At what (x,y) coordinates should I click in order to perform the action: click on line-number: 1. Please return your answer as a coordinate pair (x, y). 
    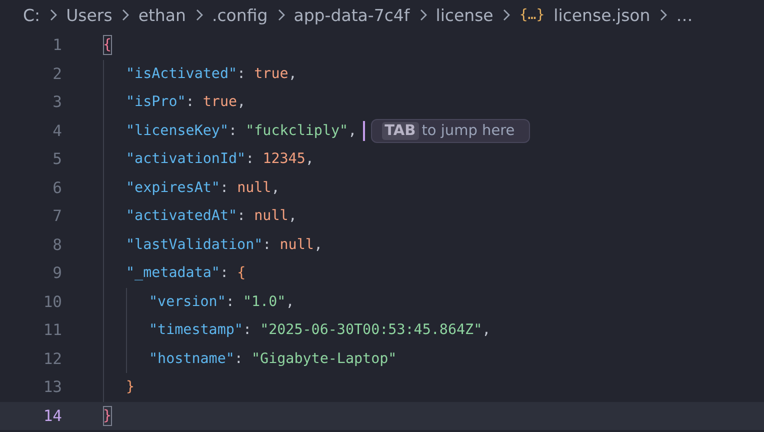
    Looking at the image, I should click on (57, 45).